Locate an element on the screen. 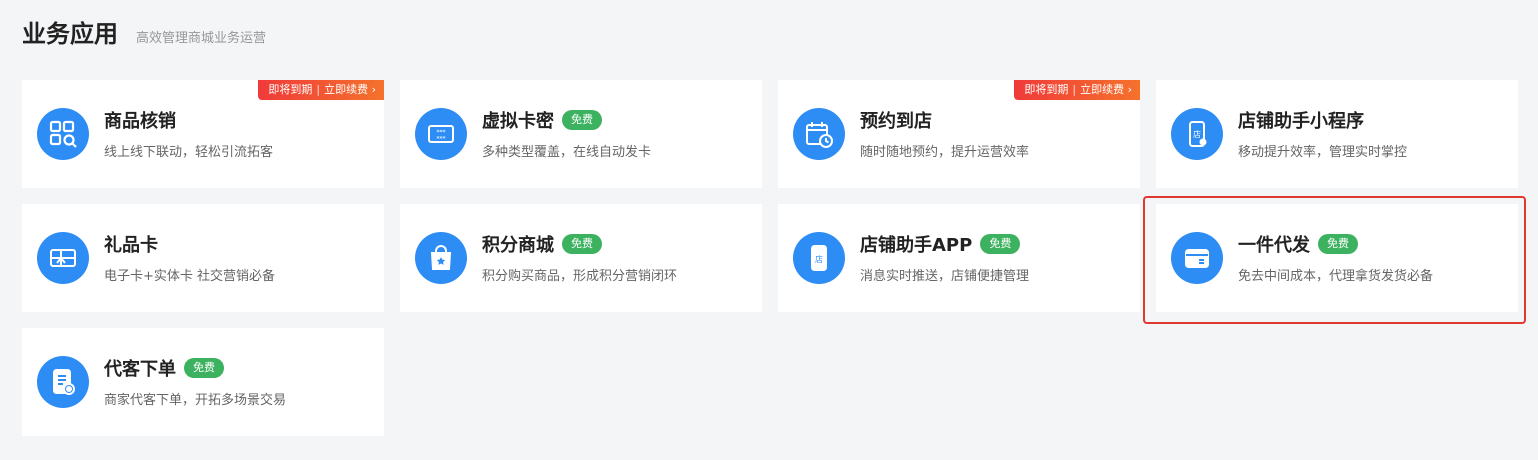  app-card-gift-card: 礼品卡 电子卡+实体卡 社交营销必备 is located at coordinates (203, 258).